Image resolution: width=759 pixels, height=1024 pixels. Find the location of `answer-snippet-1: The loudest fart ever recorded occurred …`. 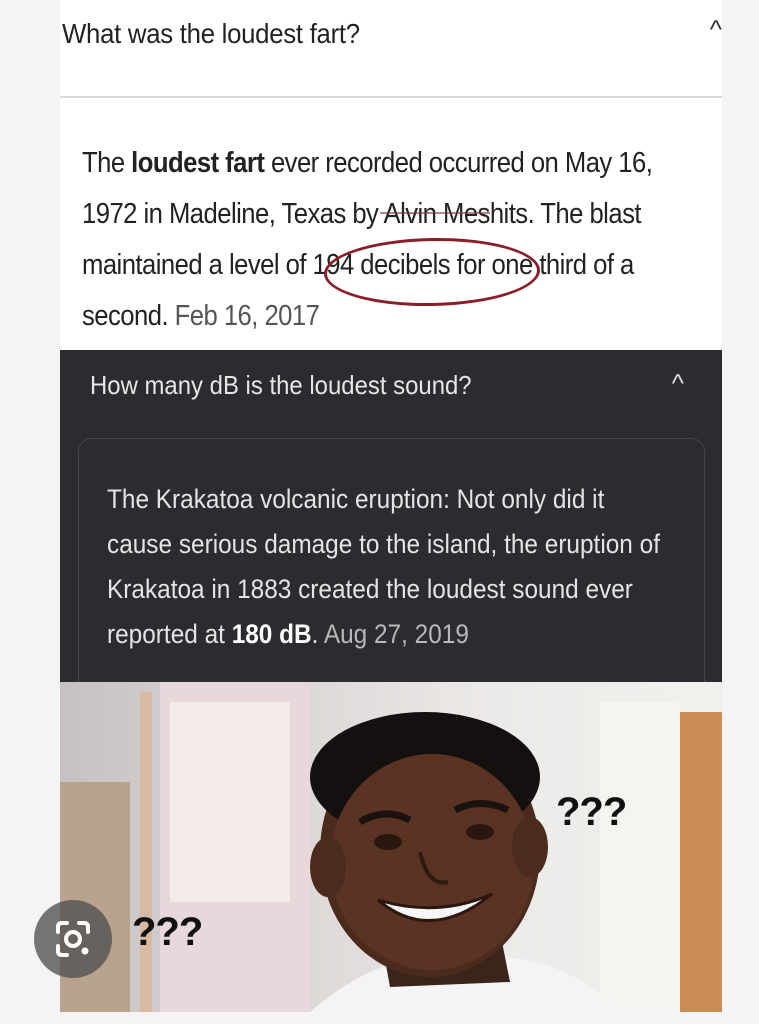

answer-snippet-1: The loudest fart ever recorded occurred … is located at coordinates (367, 240).